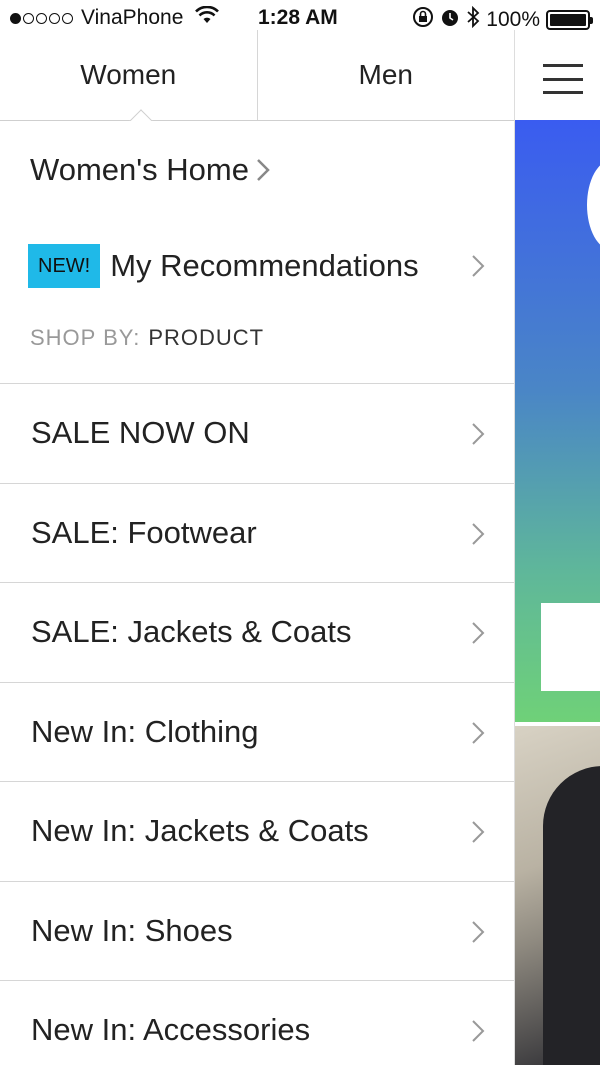 Image resolution: width=600 pixels, height=1065 pixels. I want to click on gender-tabs: Women Men, so click(257, 75).